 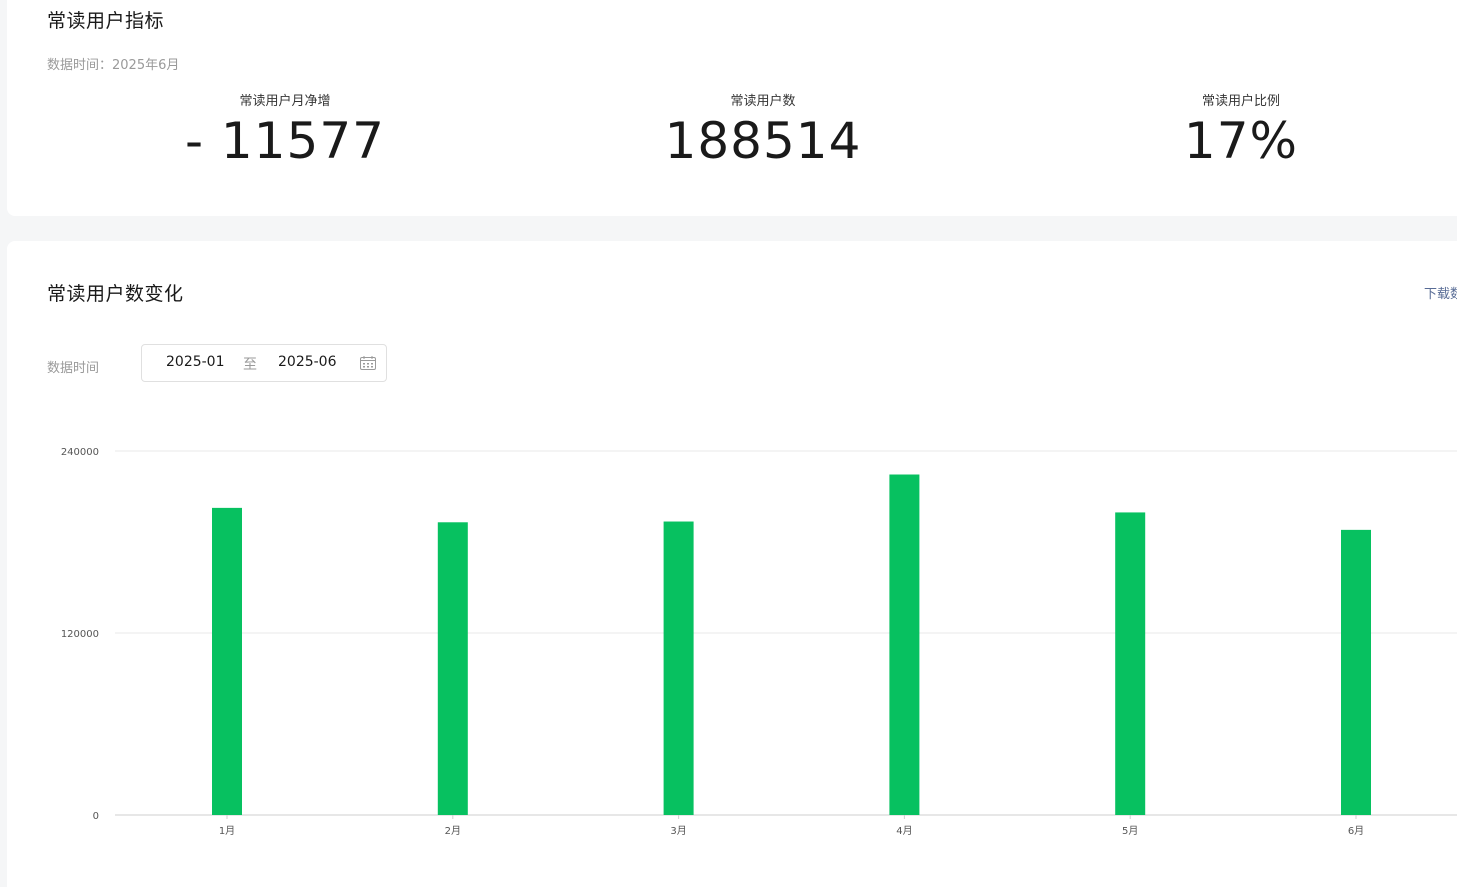 I want to click on x-tick-label: 4月, so click(x=904, y=831).